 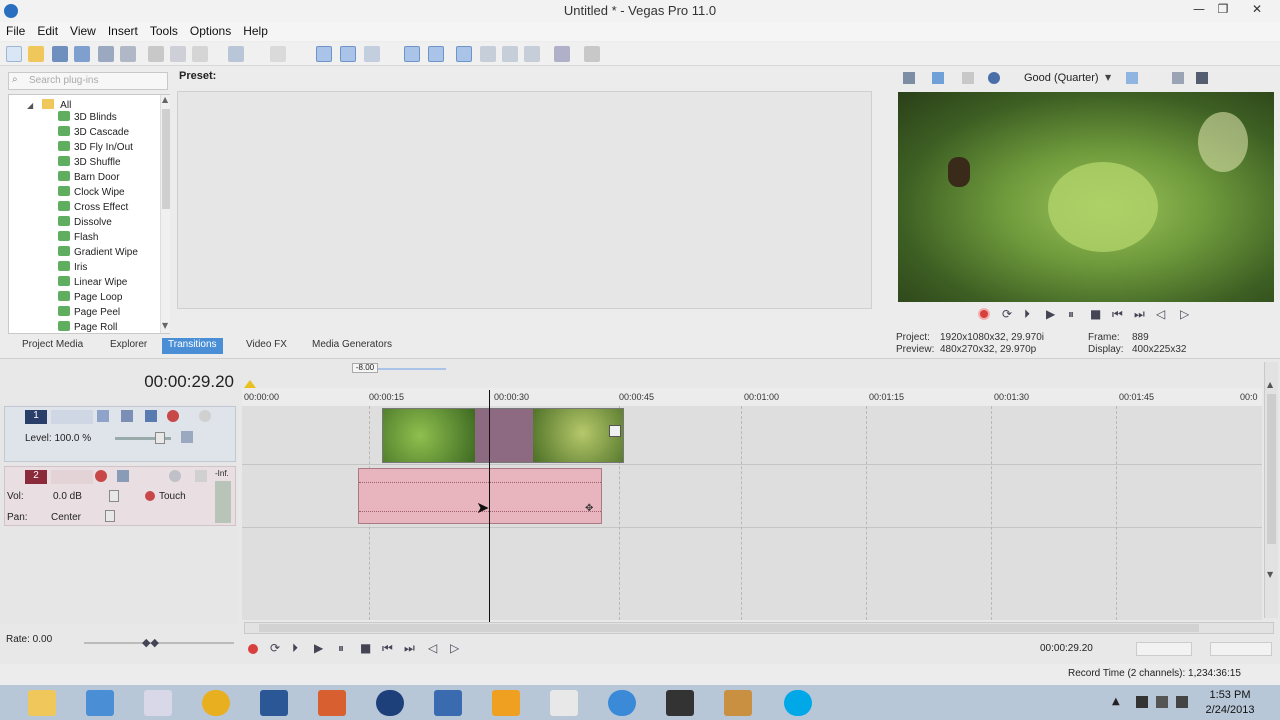 What do you see at coordinates (1230, 703) in the screenshot?
I see `taskbar-clock: 1:53 PM 2/24/2013` at bounding box center [1230, 703].